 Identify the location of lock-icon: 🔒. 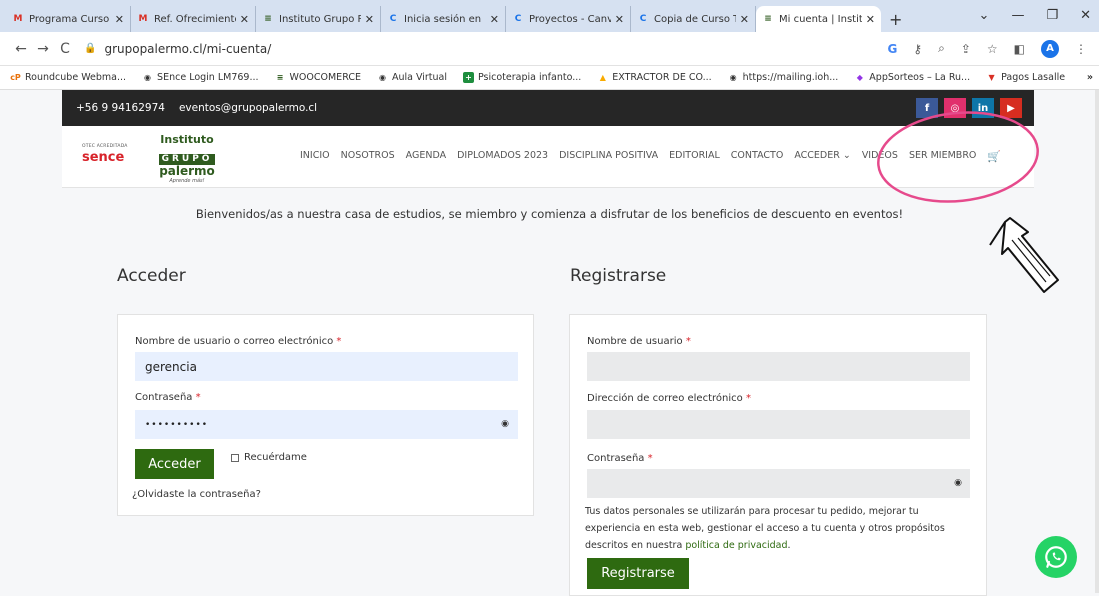
(90, 48).